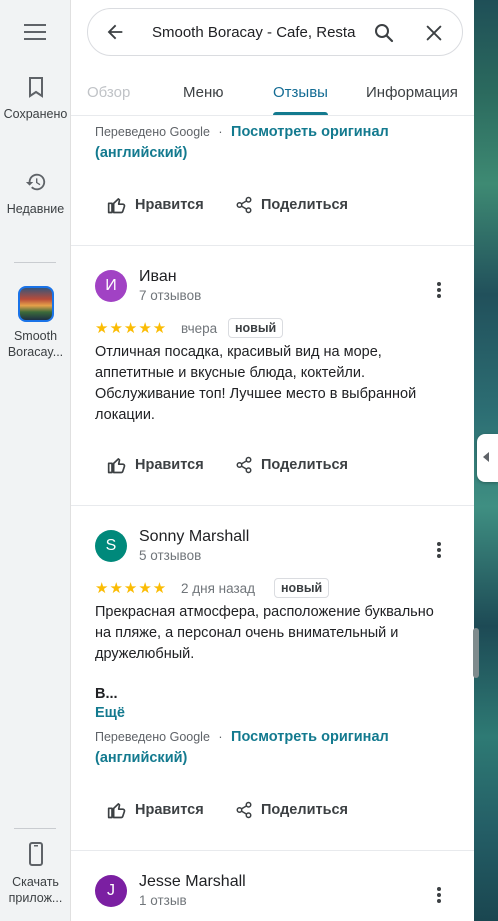  What do you see at coordinates (158, 277) in the screenshot?
I see `reviewer-name: Иван` at bounding box center [158, 277].